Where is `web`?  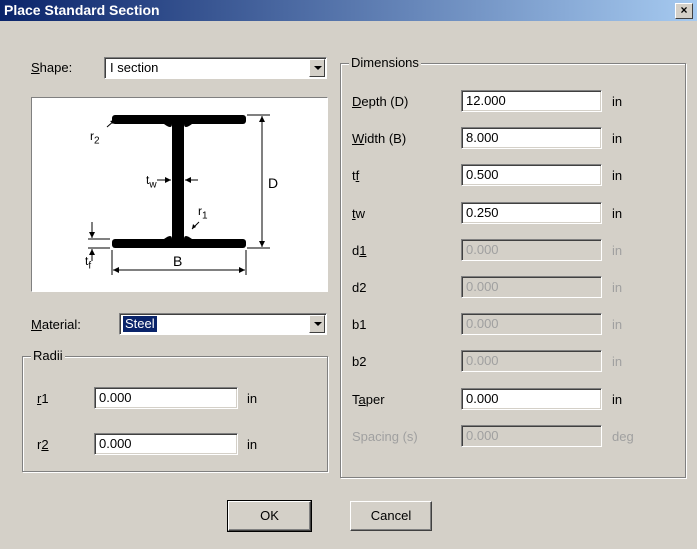 web is located at coordinates (178, 181).